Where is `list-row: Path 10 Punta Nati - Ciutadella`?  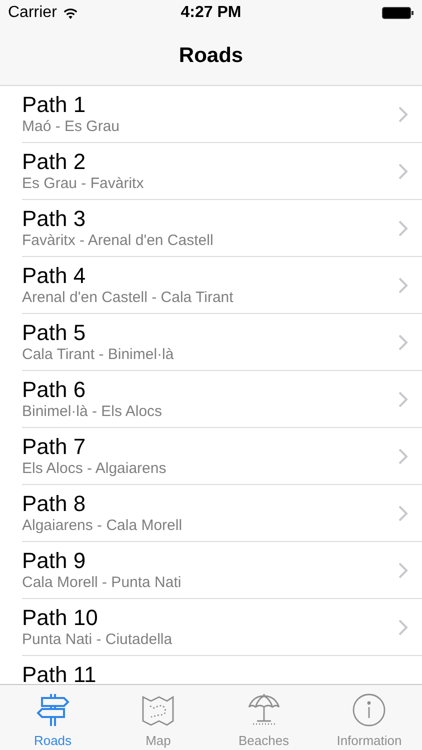
list-row: Path 10 Punta Nati - Ciutadella is located at coordinates (222, 627).